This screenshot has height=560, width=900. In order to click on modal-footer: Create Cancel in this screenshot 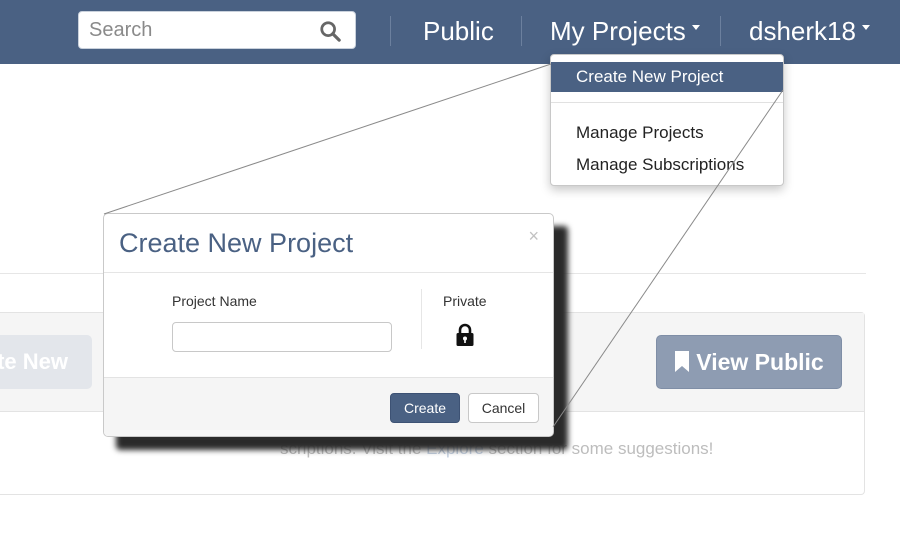, I will do `click(328, 406)`.